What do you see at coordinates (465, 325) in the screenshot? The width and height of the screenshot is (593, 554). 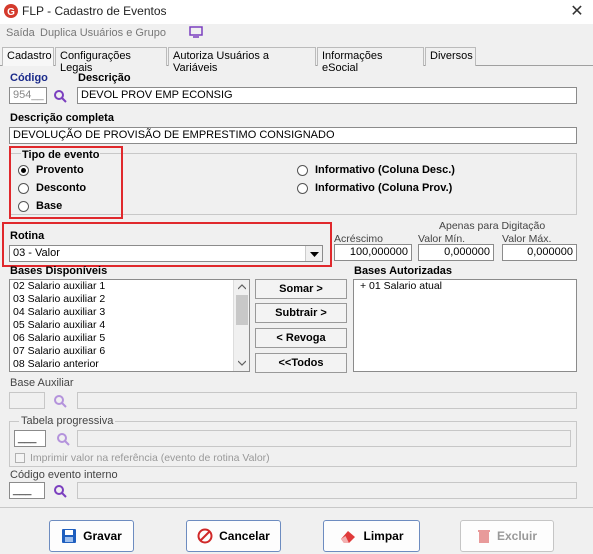 I see `bases-autorizadas-list: + 01 Salario atual` at bounding box center [465, 325].